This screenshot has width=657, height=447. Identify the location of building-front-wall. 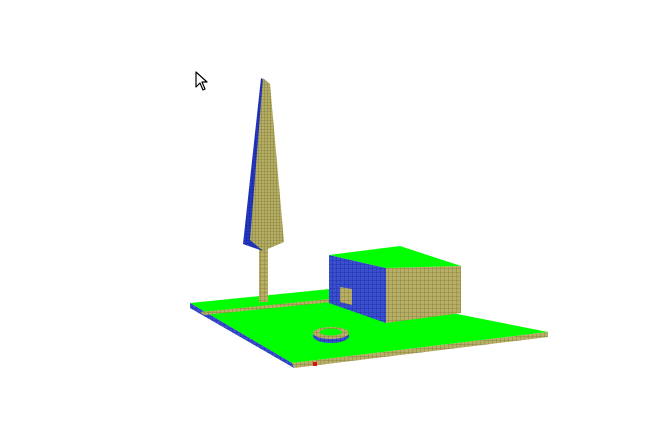
(423, 294).